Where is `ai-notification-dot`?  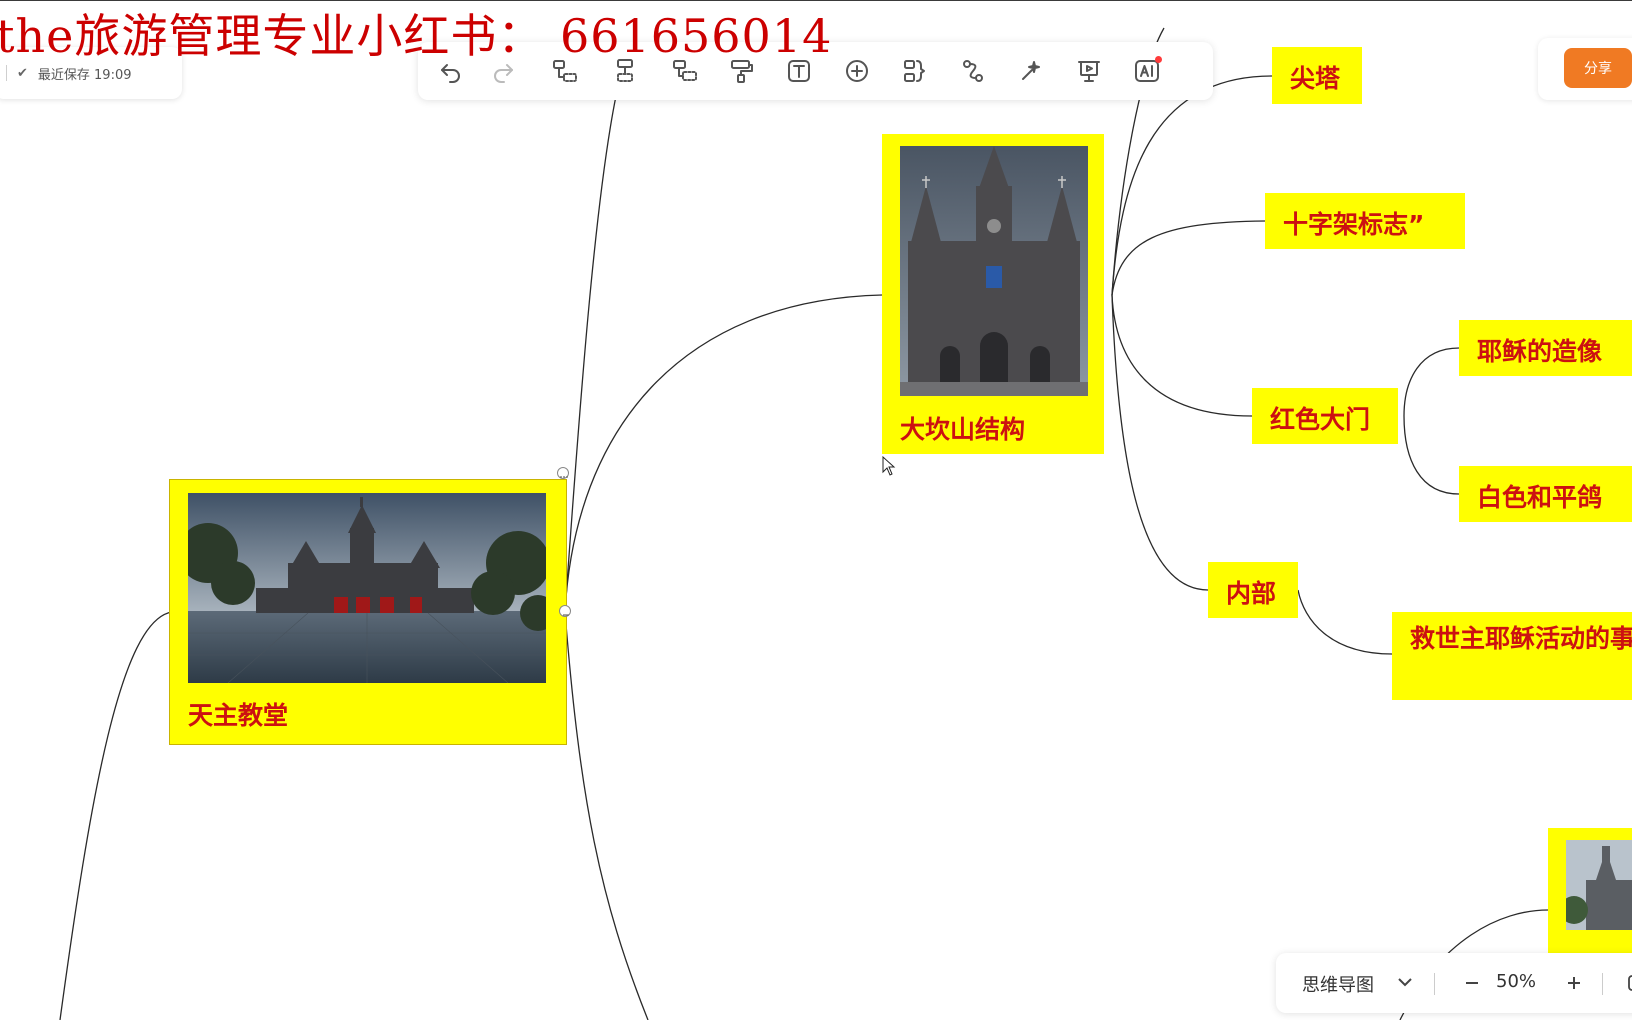 ai-notification-dot is located at coordinates (1158, 59).